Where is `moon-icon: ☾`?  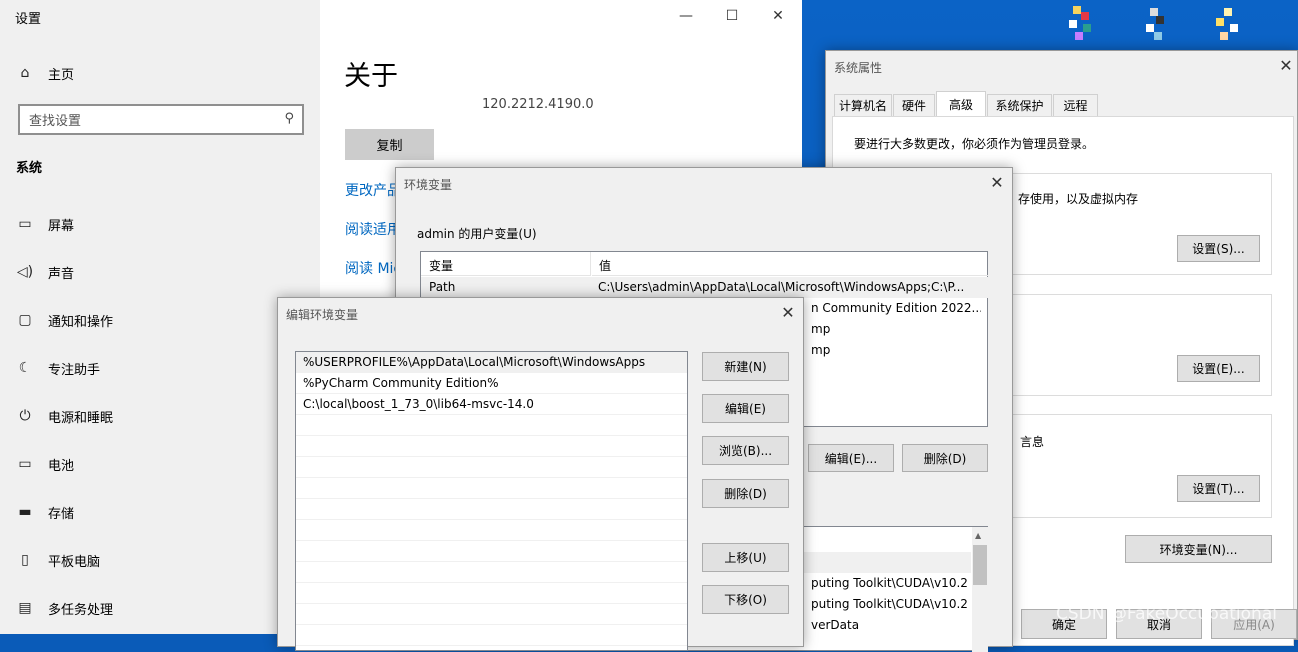 moon-icon: ☾ is located at coordinates (25, 368).